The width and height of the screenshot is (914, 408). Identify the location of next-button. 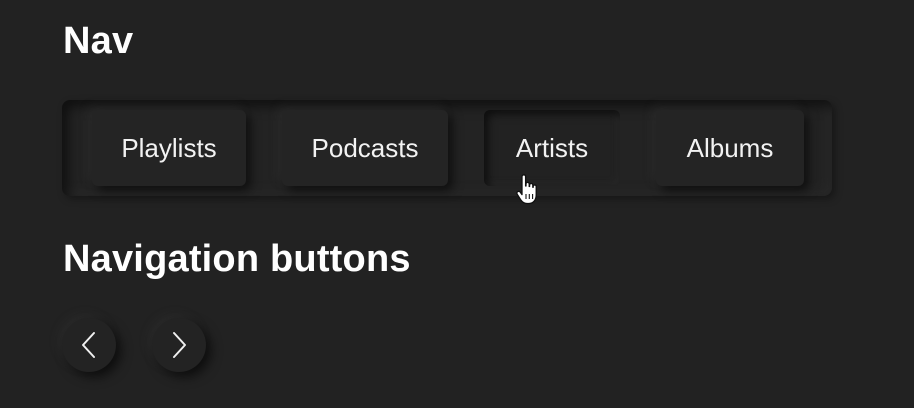
(179, 345).